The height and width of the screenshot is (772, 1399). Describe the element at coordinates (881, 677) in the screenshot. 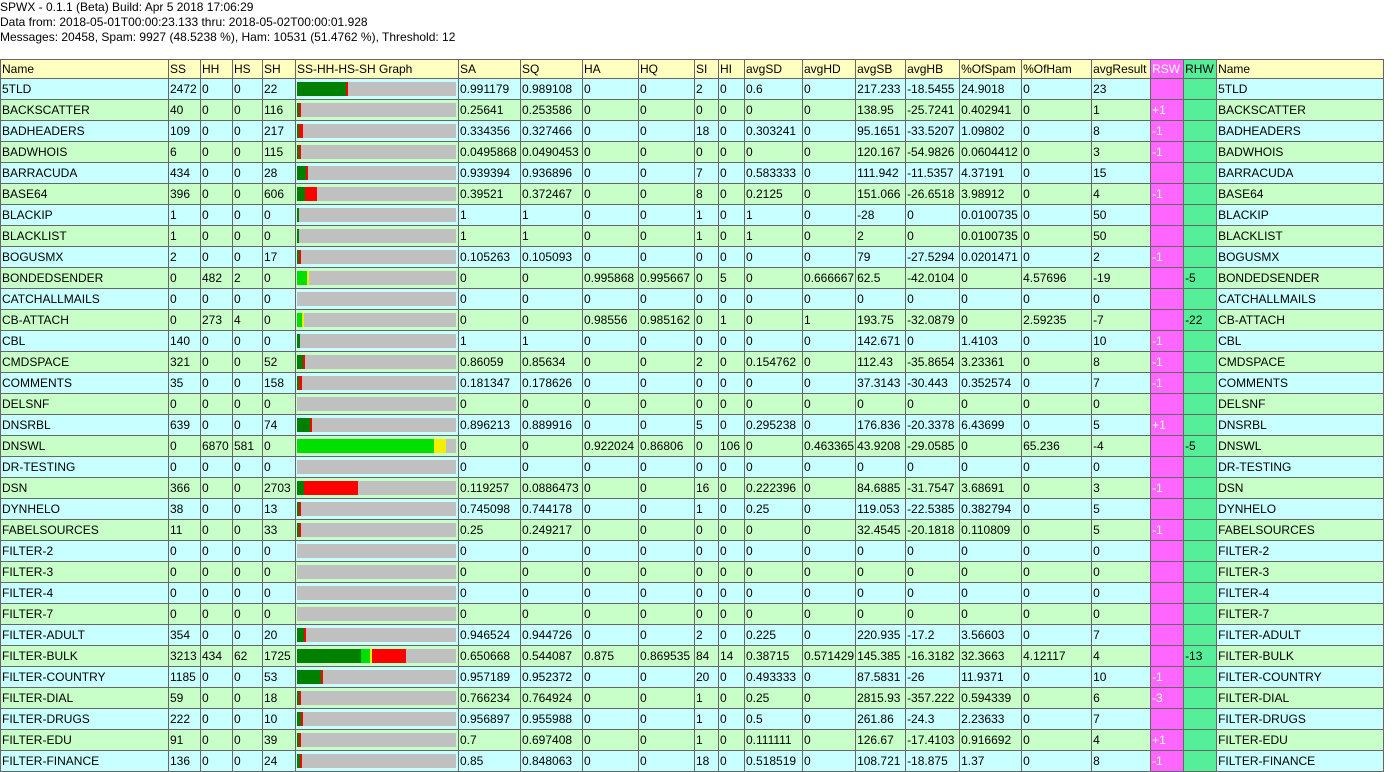

I see `cell-avgsb: 87.5831` at that location.